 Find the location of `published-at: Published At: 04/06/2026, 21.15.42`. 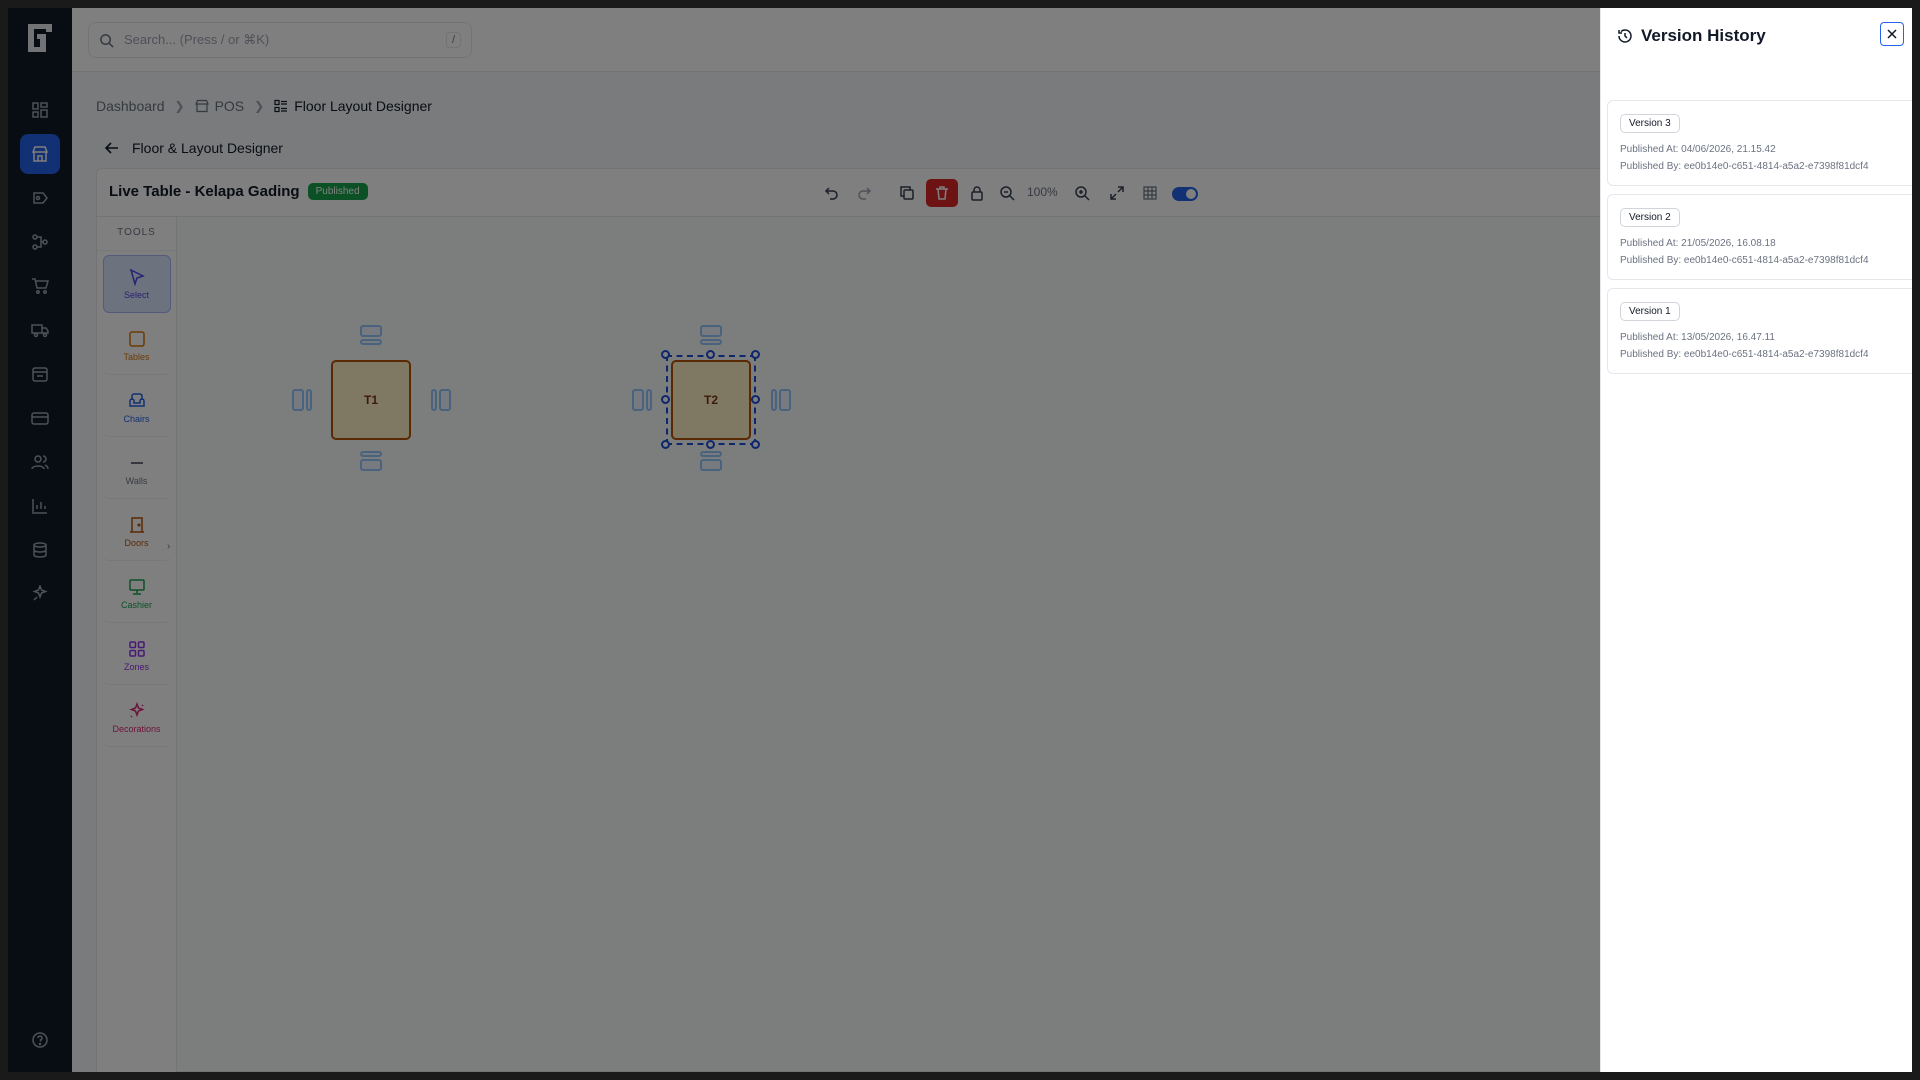

published-at: Published At: 04/06/2026, 21.15.42 is located at coordinates (1698, 149).